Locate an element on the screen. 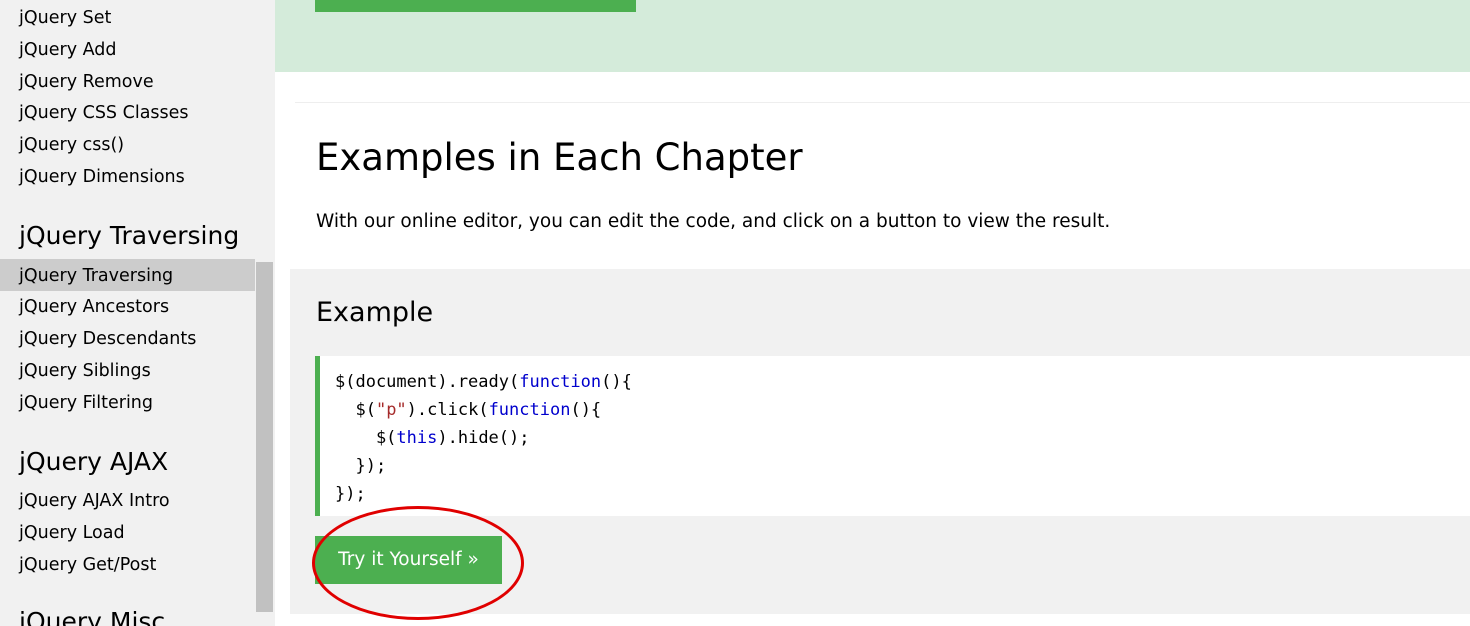  sidebar-item-jquery-siblings: jQuery Siblings is located at coordinates (85, 371).